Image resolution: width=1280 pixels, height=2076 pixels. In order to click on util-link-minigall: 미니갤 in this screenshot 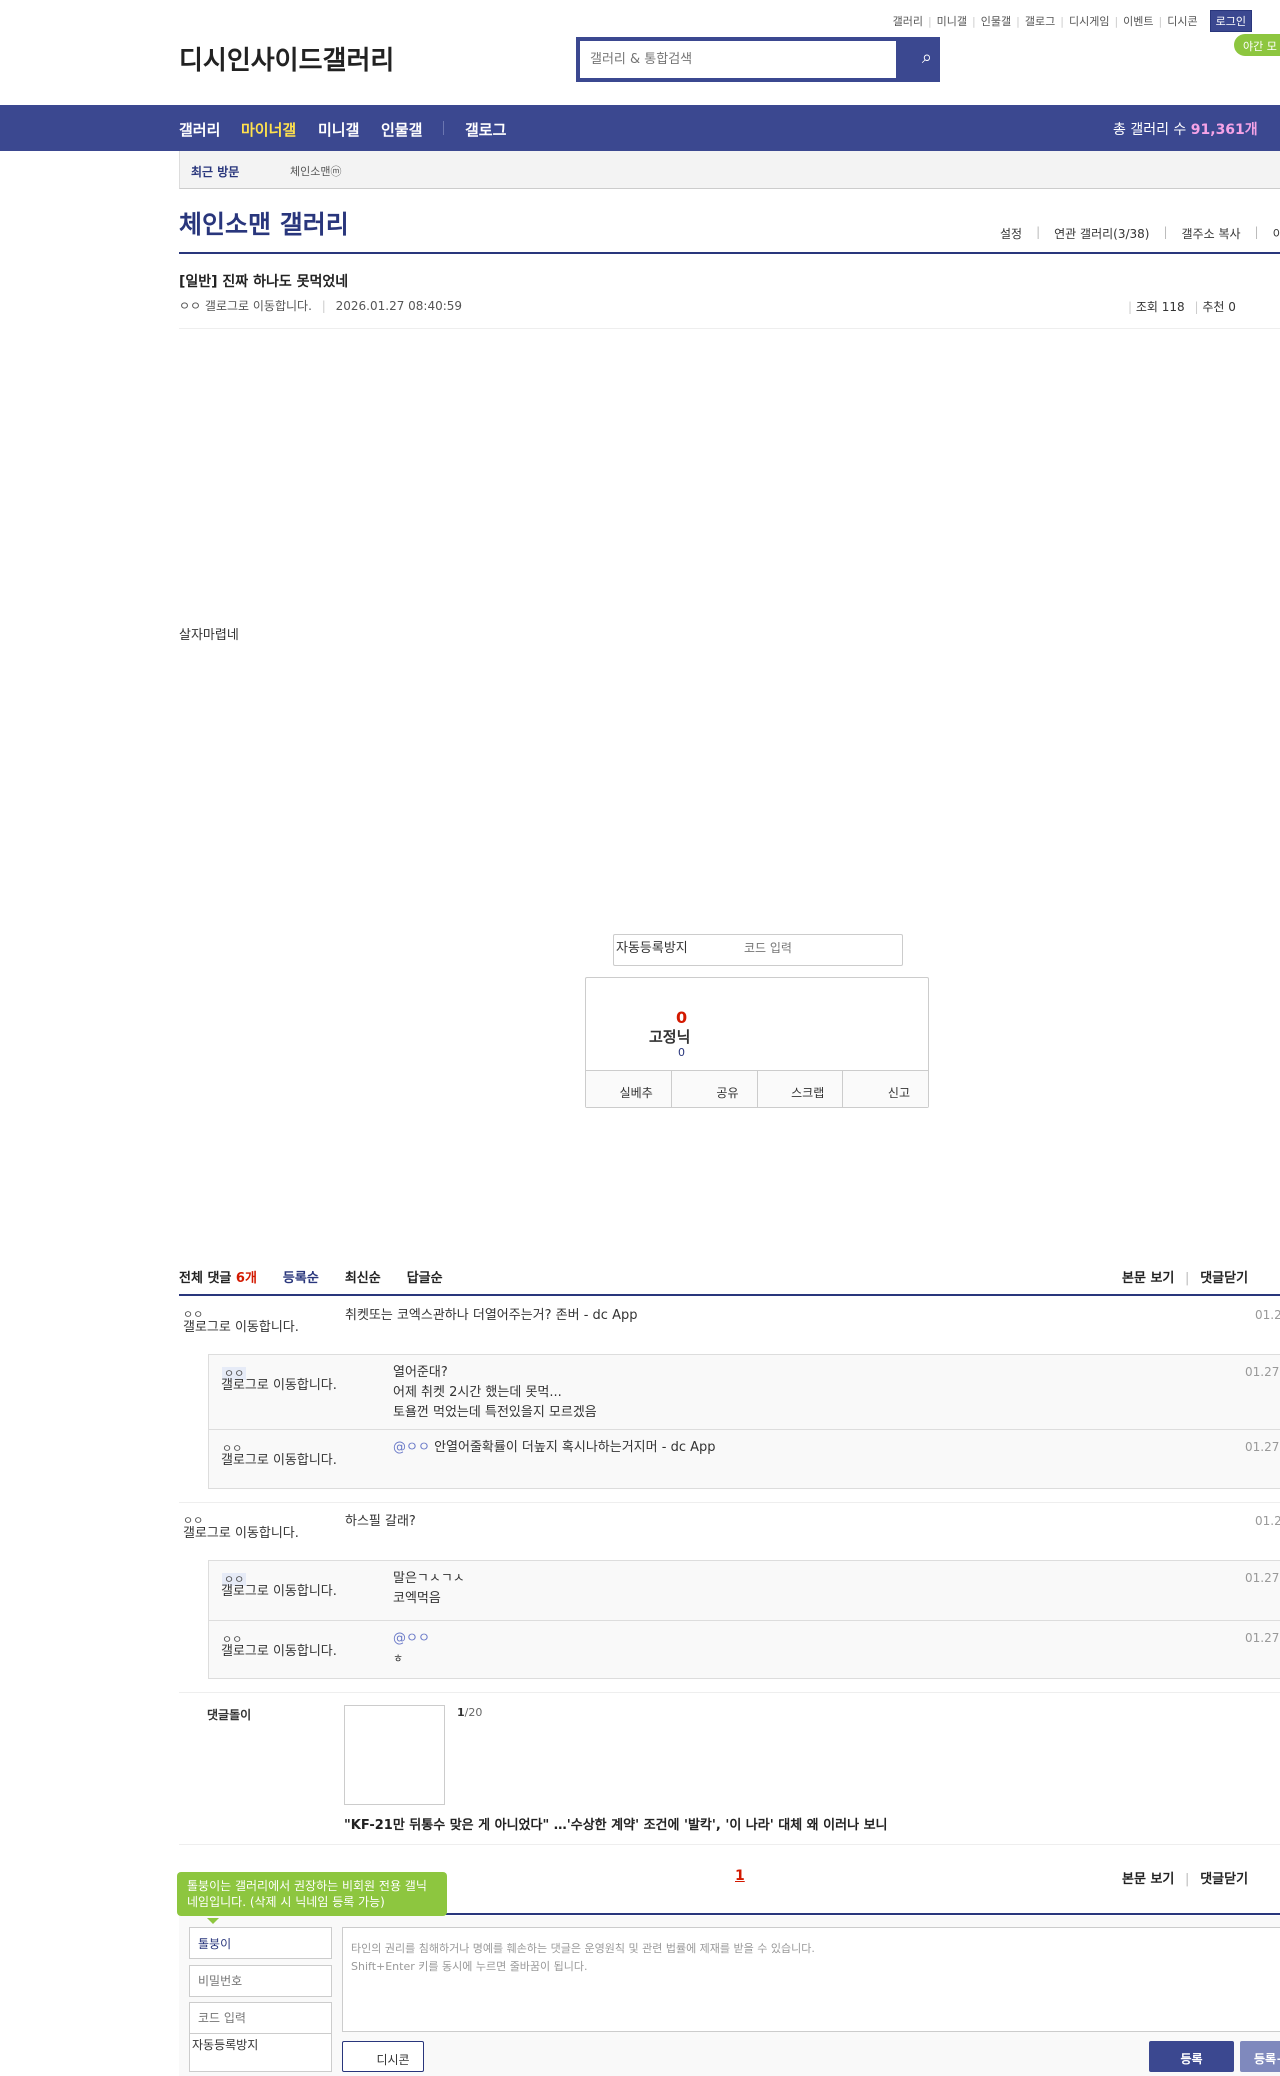, I will do `click(952, 21)`.